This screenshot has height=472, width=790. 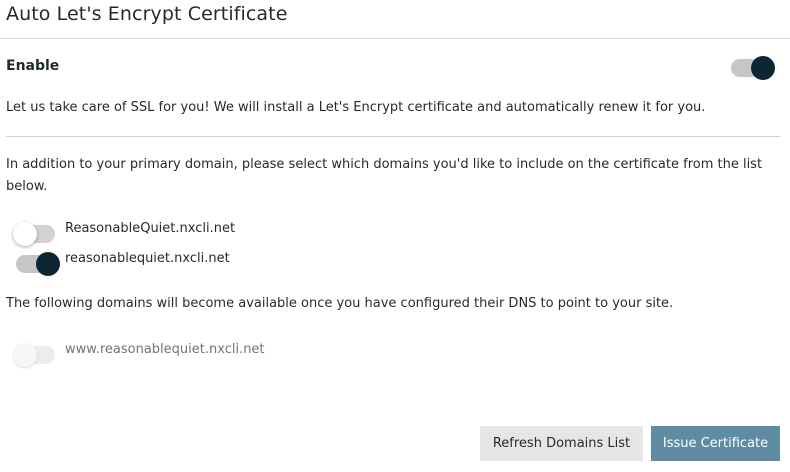 I want to click on refresh-domains-button: Refresh Domains List, so click(x=561, y=443).